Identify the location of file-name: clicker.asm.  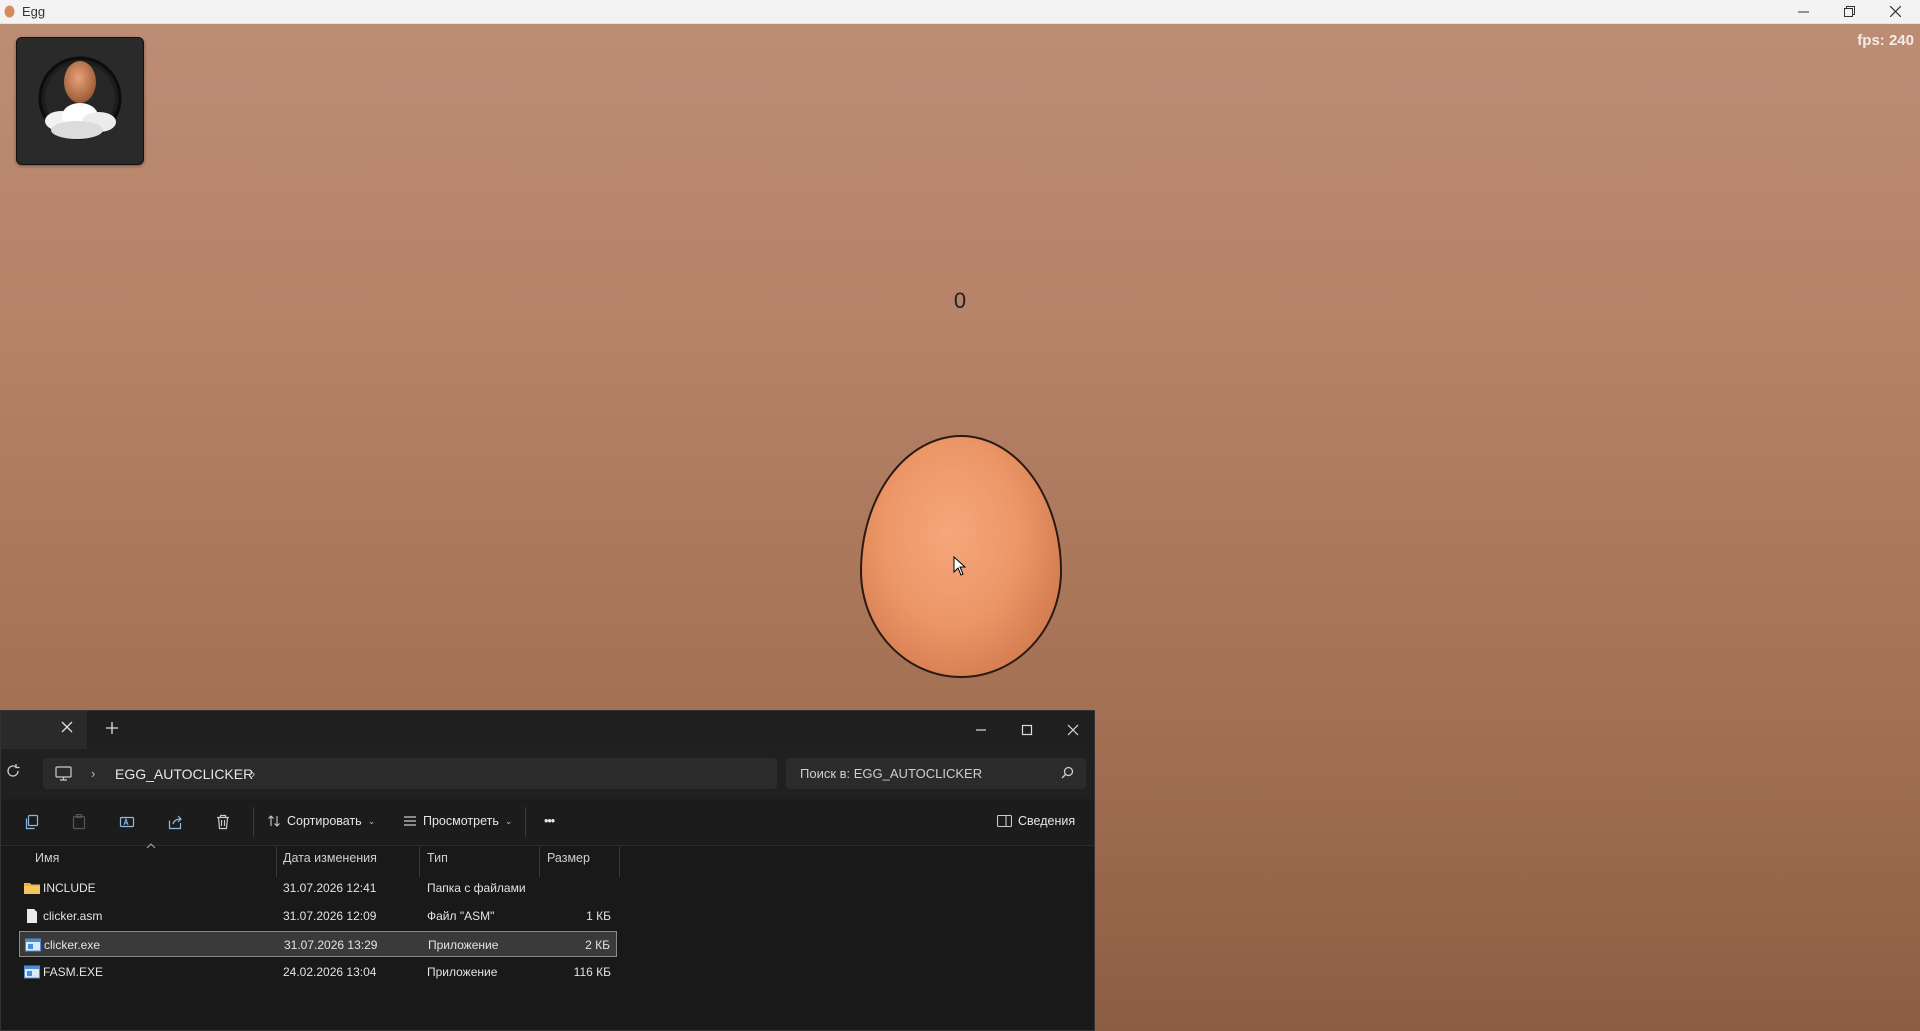
(73, 916).